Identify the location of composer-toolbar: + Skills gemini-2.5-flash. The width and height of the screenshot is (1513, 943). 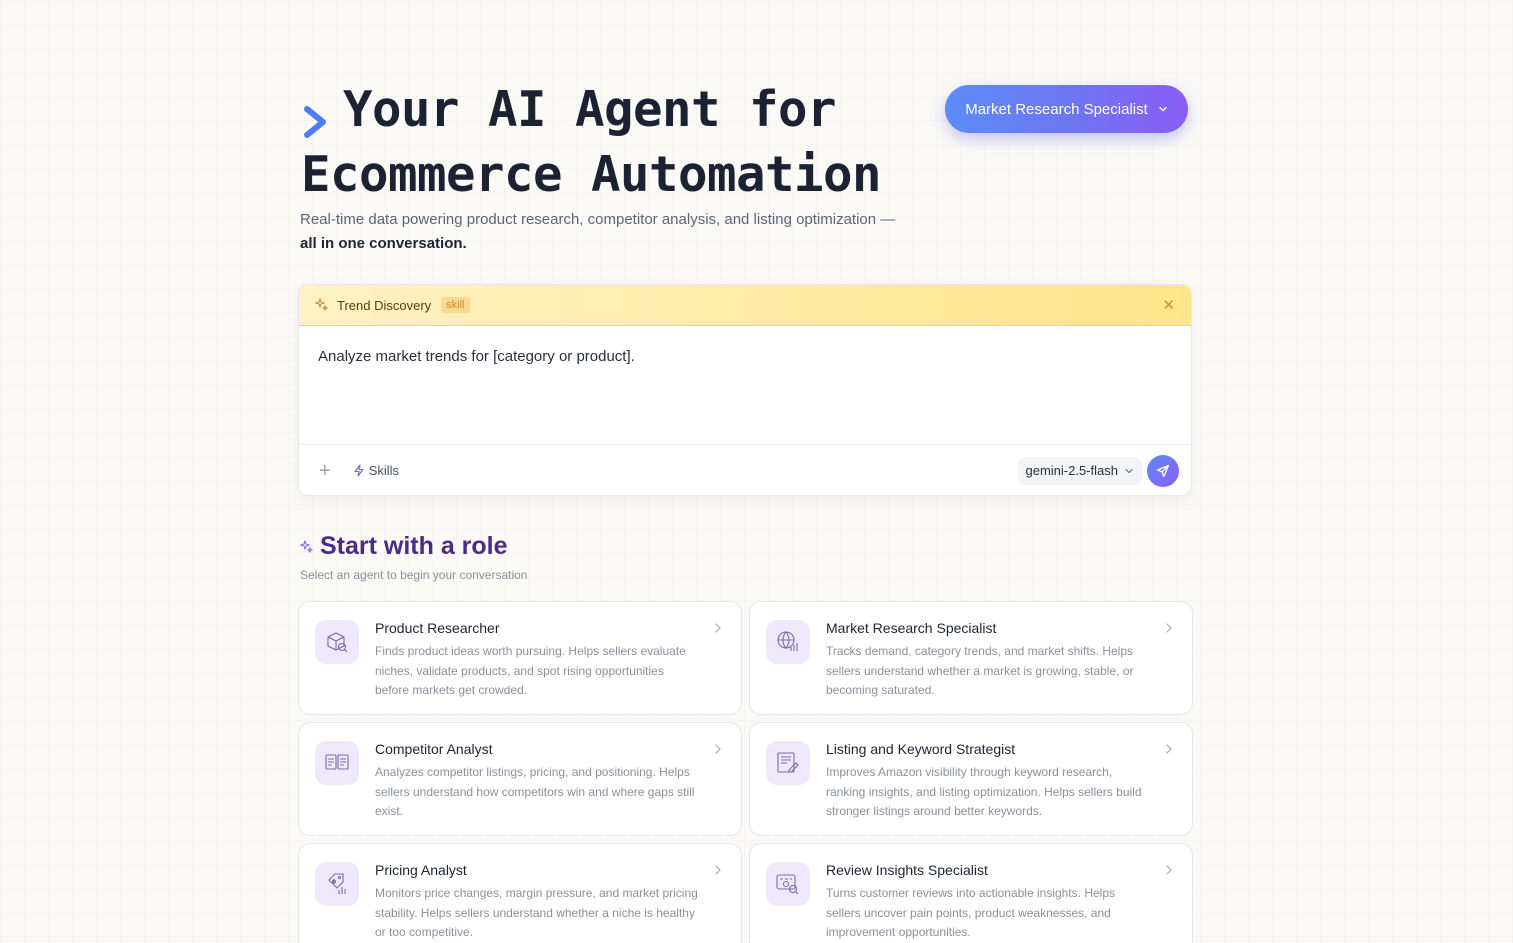
(745, 469).